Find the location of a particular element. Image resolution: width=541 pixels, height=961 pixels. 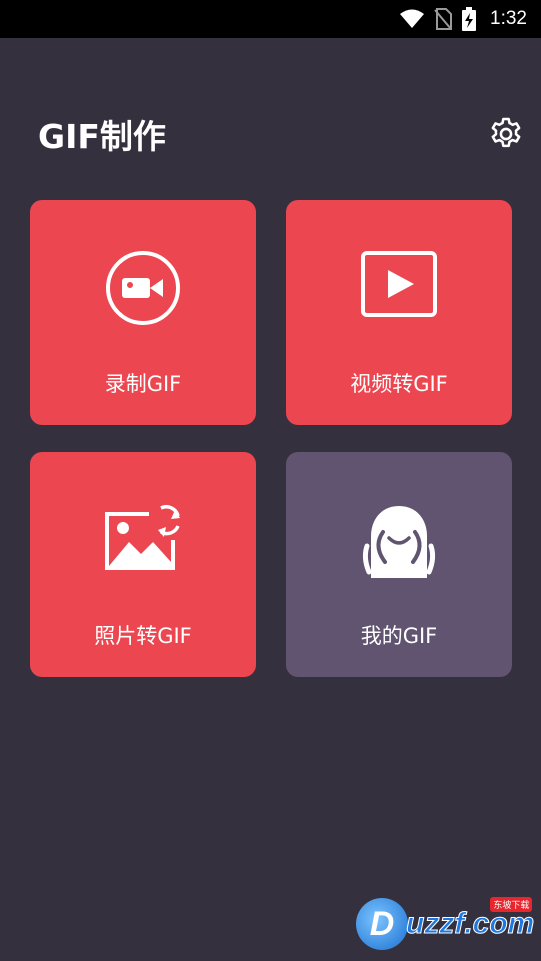

gear-icon is located at coordinates (506, 132).